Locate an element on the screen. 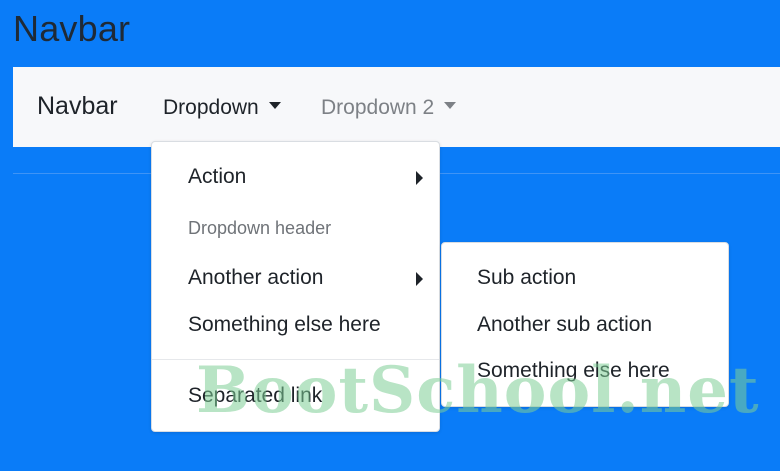 The height and width of the screenshot is (471, 780). submenu-item-sub-action: Sub action is located at coordinates (526, 278).